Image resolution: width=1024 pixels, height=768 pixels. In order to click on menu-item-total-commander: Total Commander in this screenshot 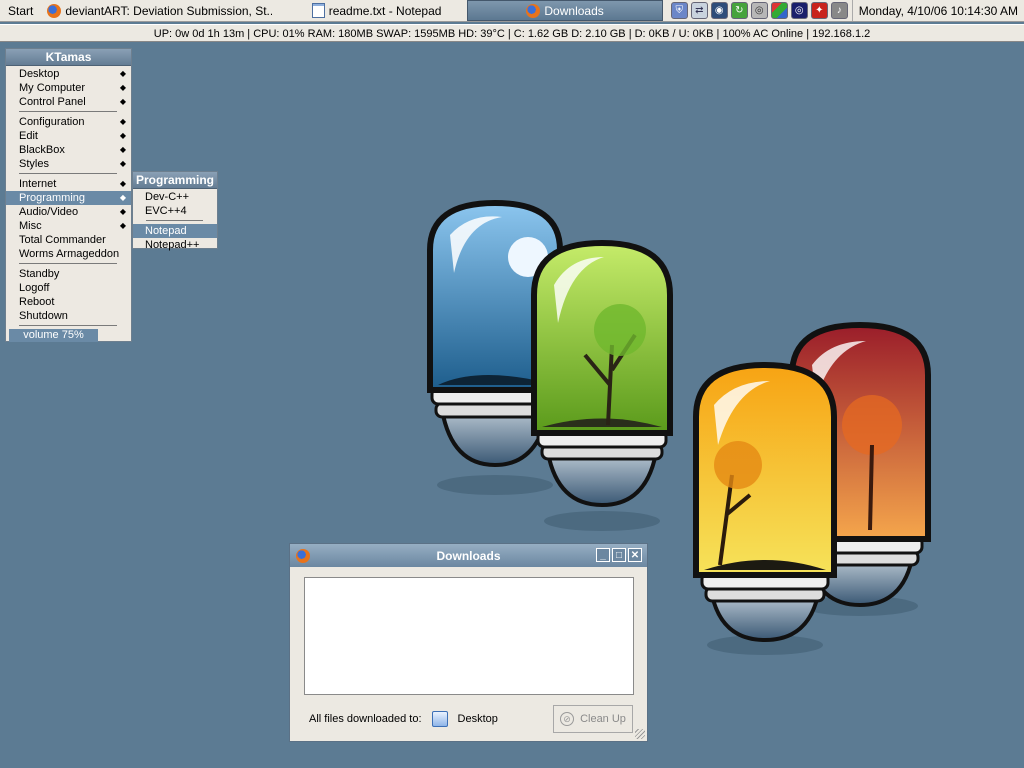, I will do `click(68, 240)`.